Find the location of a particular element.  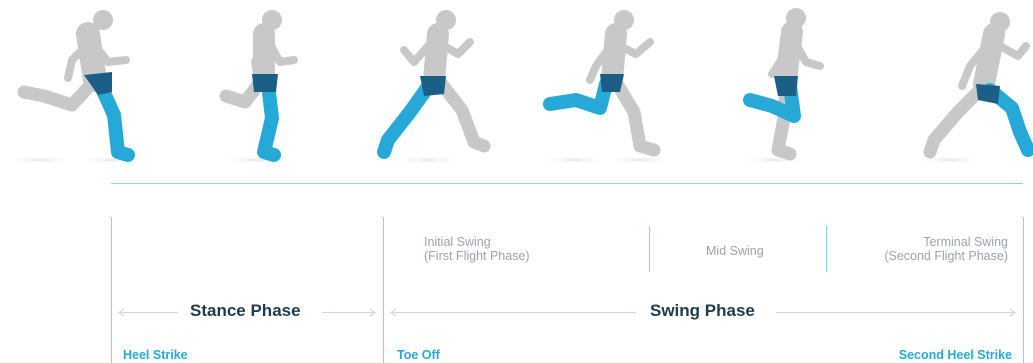

divider-heel-strike is located at coordinates (111, 290).